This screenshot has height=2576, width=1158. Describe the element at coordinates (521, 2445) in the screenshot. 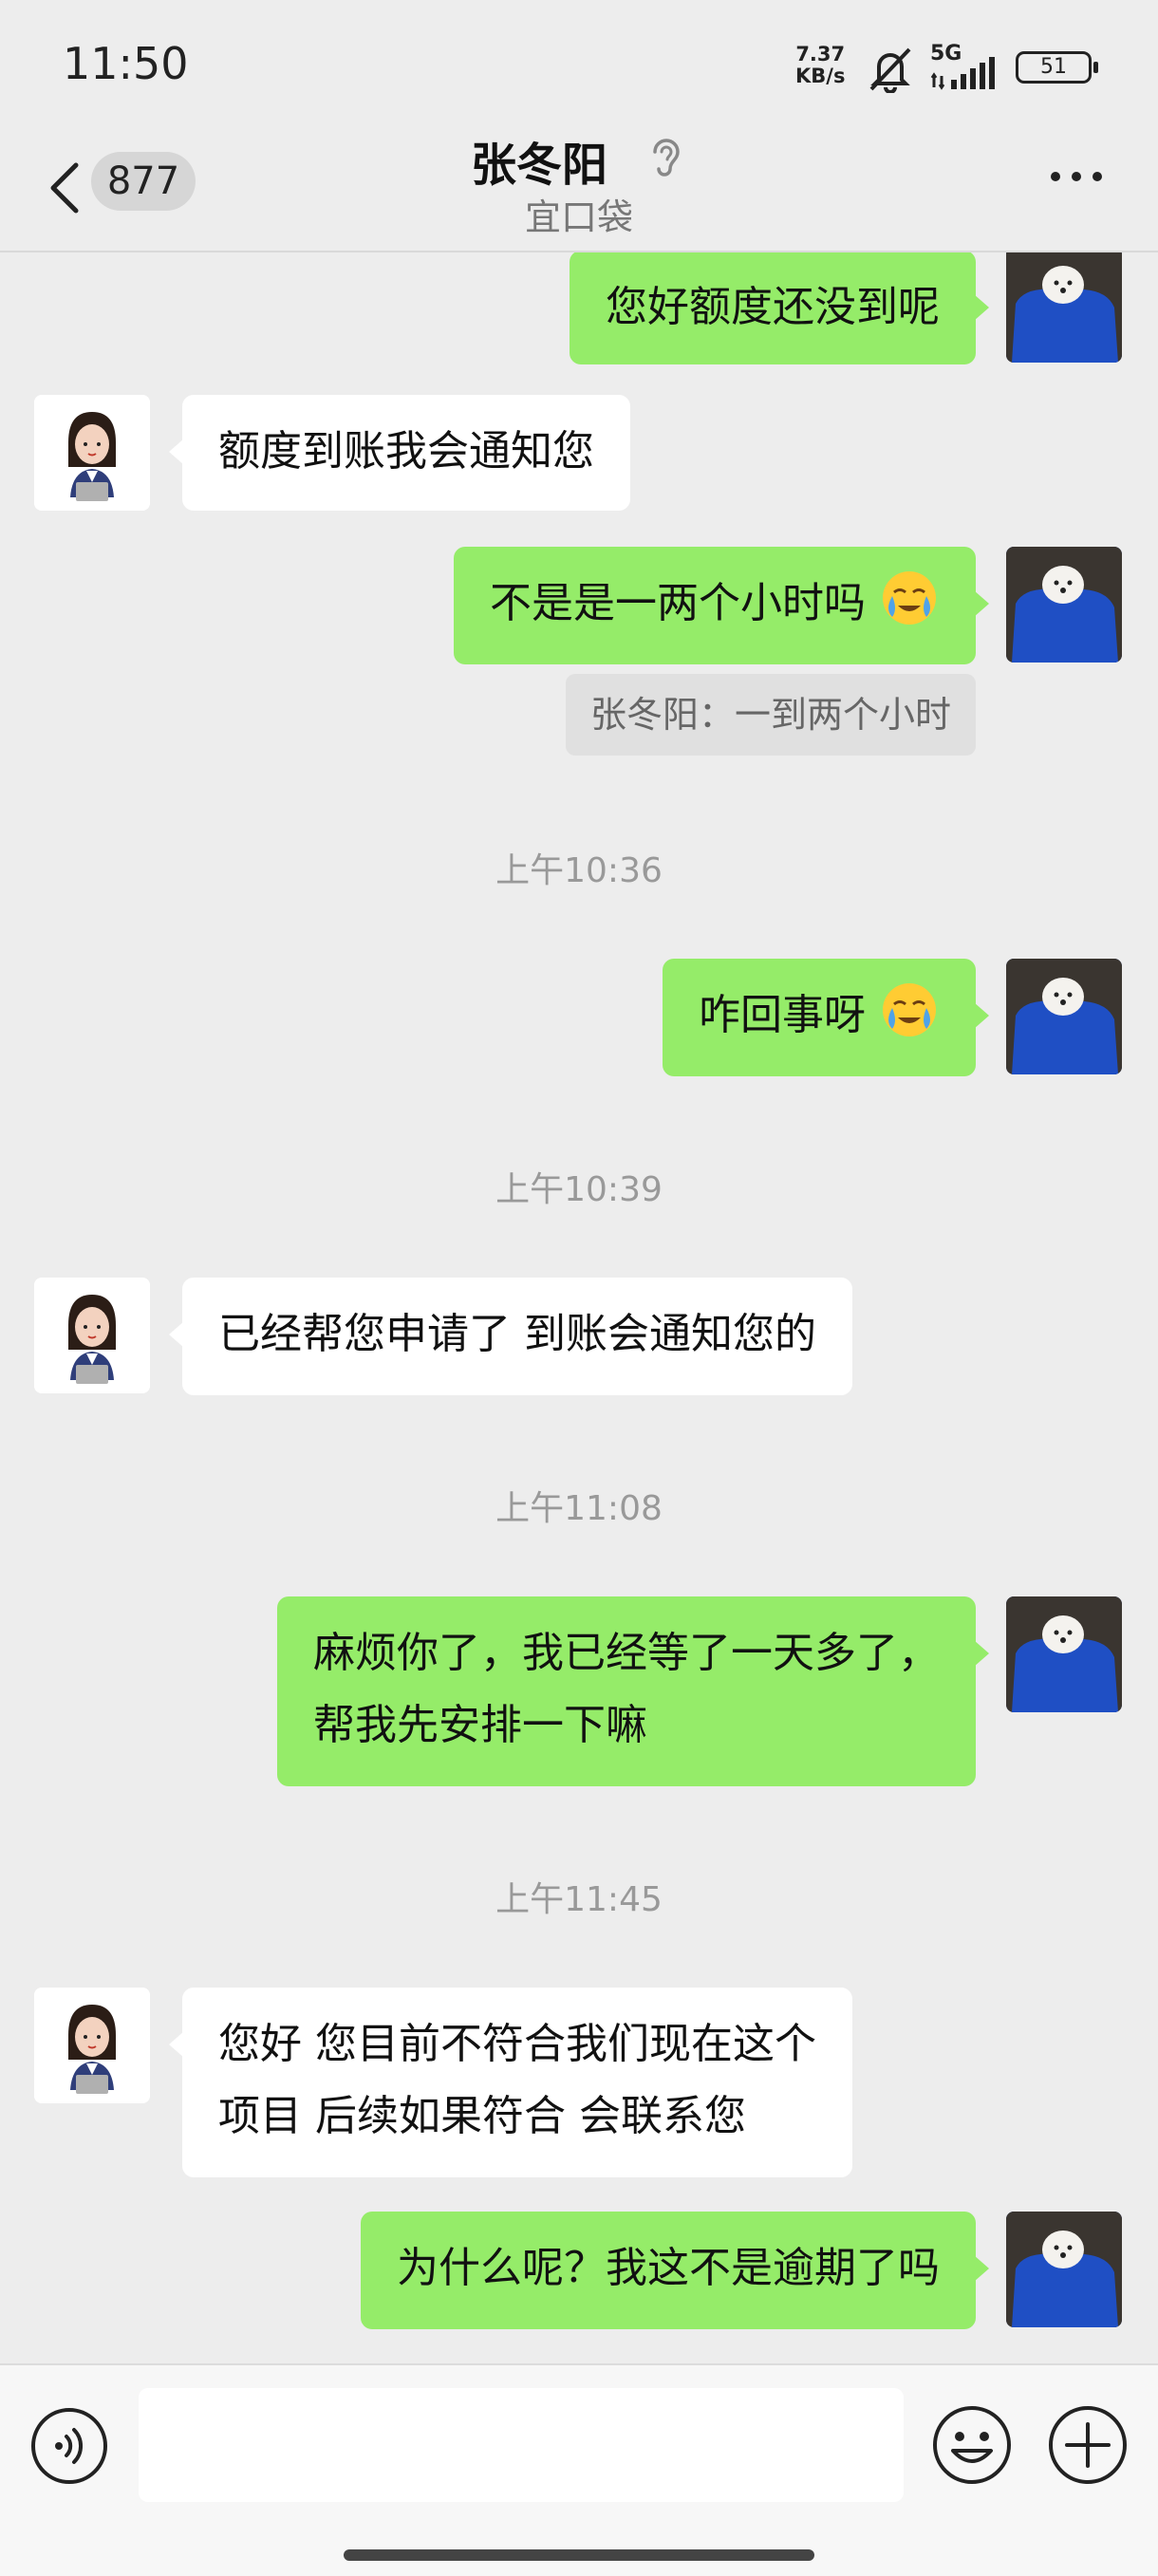

I see `message-input` at that location.